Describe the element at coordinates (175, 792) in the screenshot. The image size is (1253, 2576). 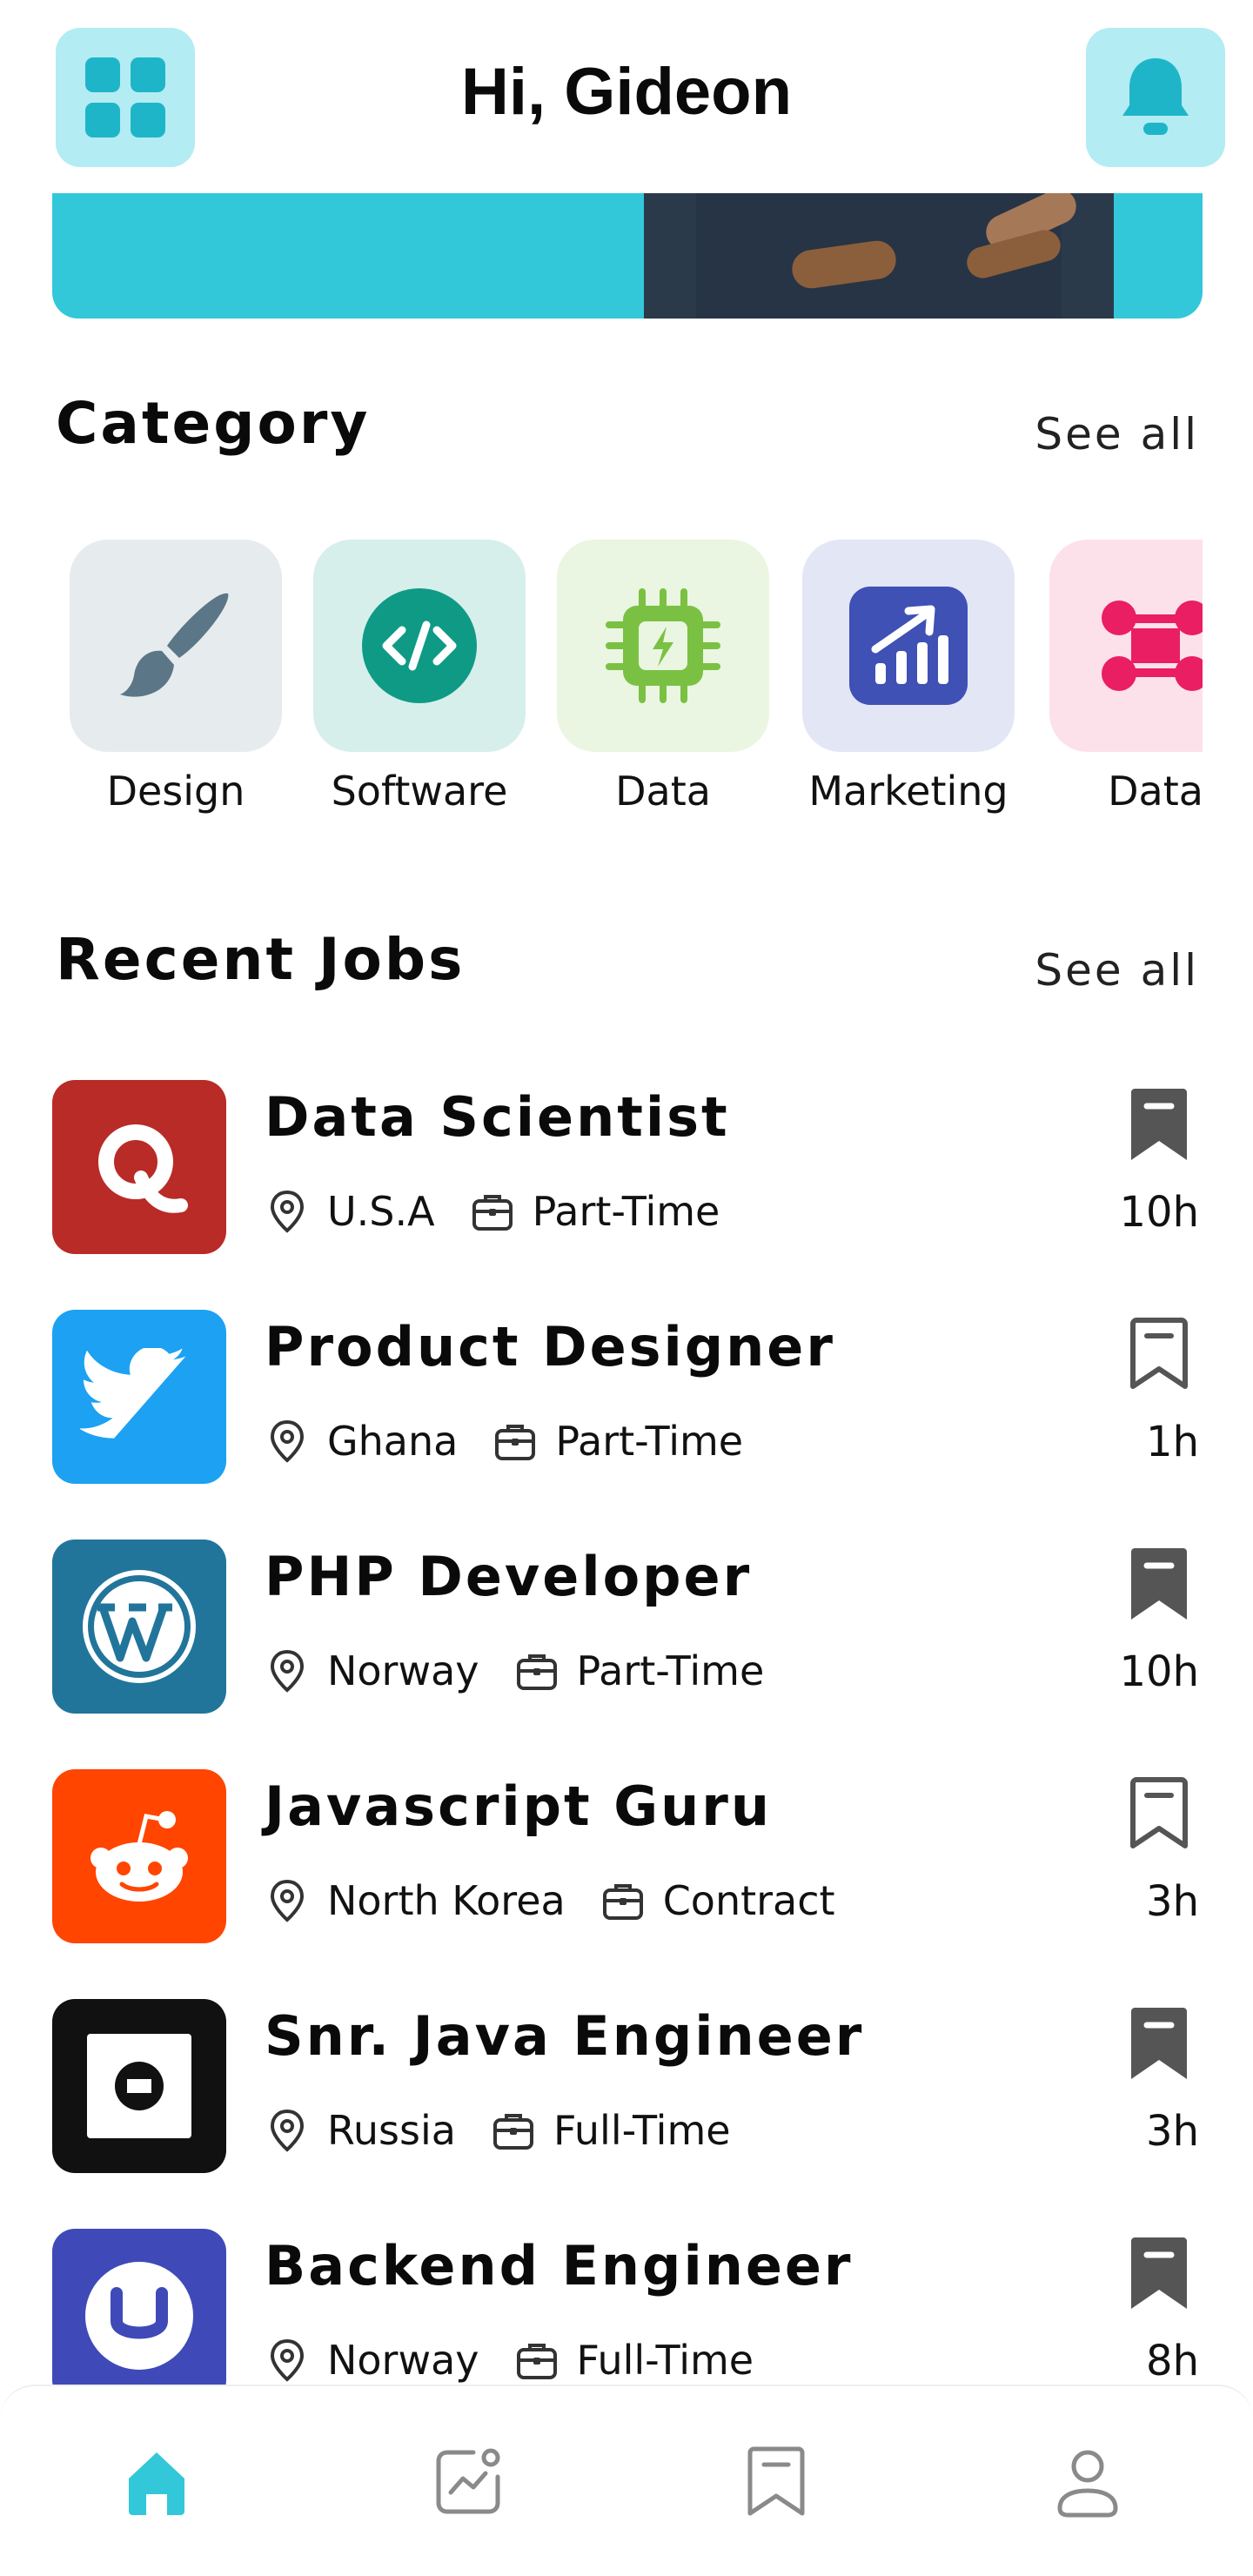
I see `category-label: Design` at that location.